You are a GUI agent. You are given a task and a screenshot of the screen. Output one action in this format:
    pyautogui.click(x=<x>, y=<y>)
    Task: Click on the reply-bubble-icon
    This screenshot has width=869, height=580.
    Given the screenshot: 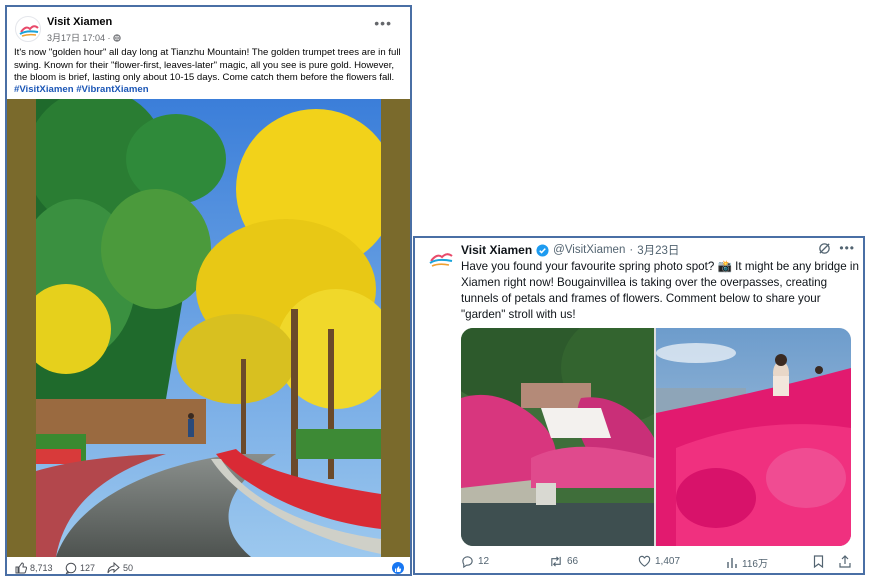 What is the action you would take?
    pyautogui.click(x=467, y=562)
    